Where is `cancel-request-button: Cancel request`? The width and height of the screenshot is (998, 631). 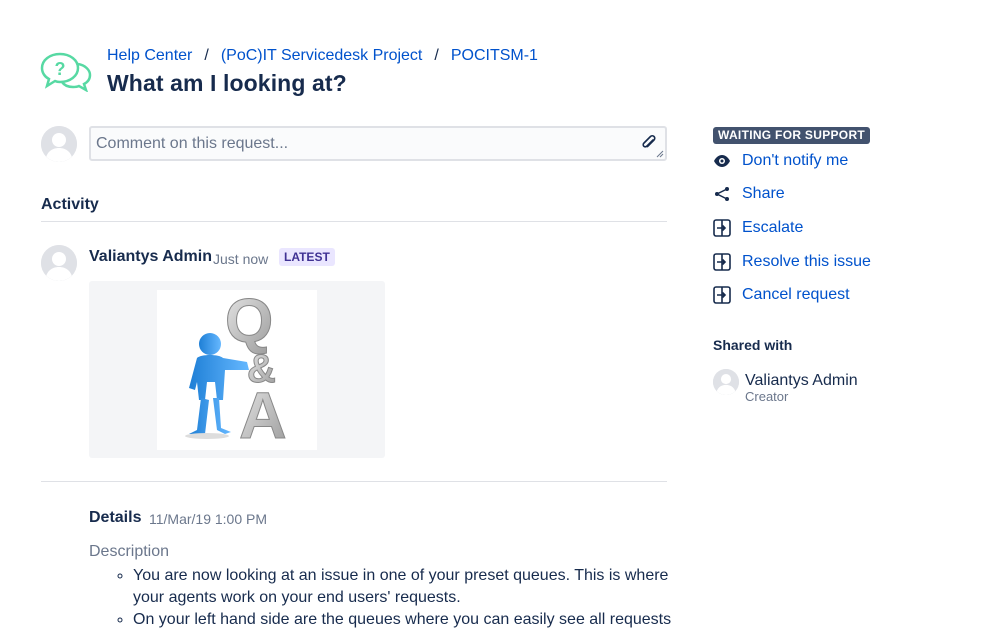 cancel-request-button: Cancel request is located at coordinates (781, 295).